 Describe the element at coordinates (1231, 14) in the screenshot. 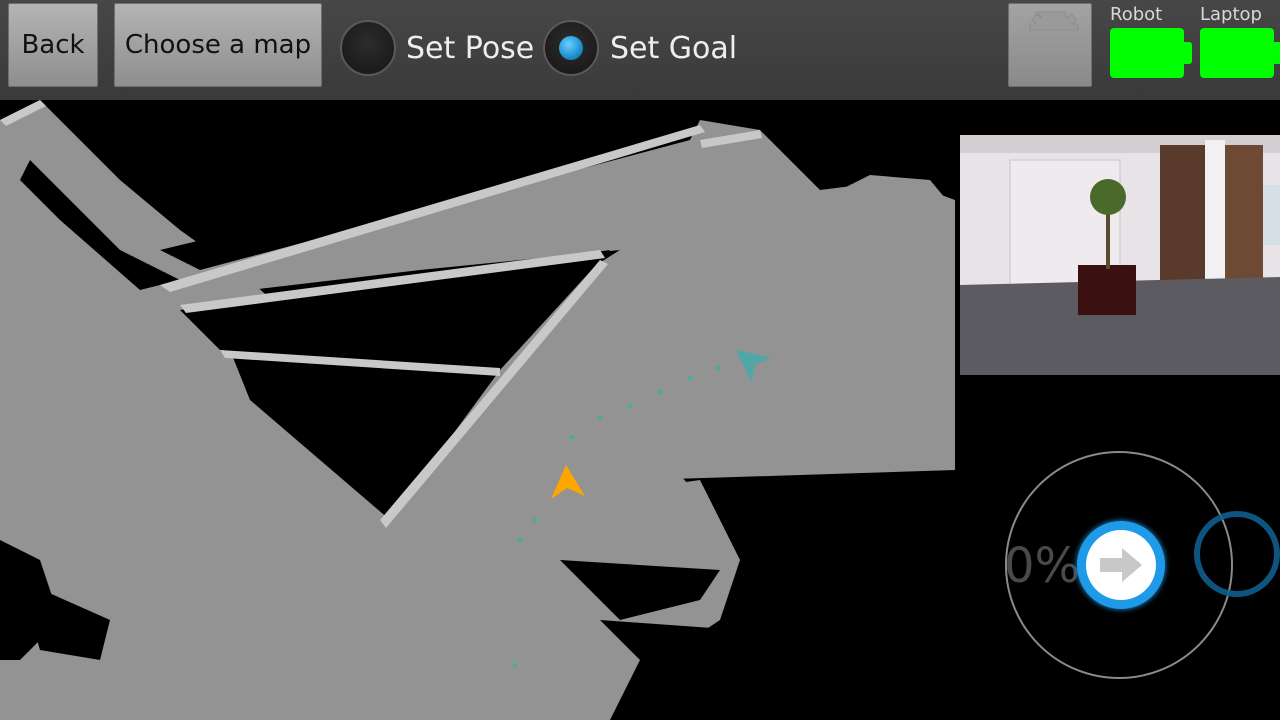

I see `laptop-battery-label: Laptop` at that location.